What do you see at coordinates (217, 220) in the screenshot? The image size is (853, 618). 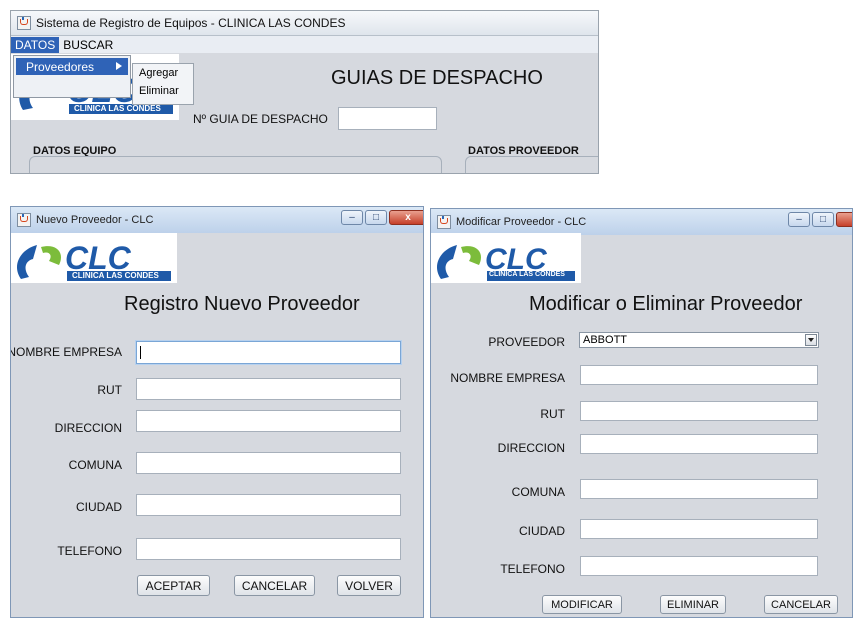 I see `nuevo-title-bar: Nuevo Proveedor - CLC – □ x` at bounding box center [217, 220].